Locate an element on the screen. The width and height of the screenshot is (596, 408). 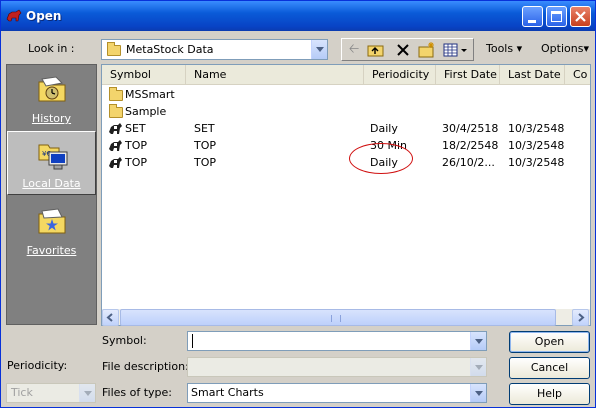
views-button is located at coordinates (456, 49).